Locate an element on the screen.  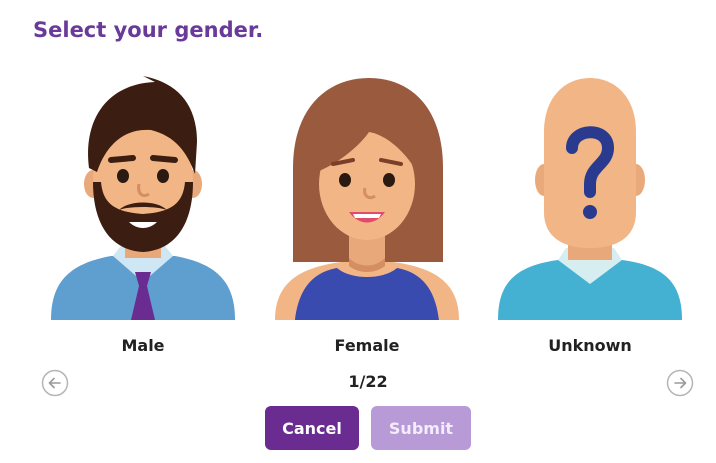
arrow-right-circle-icon is located at coordinates (680, 383).